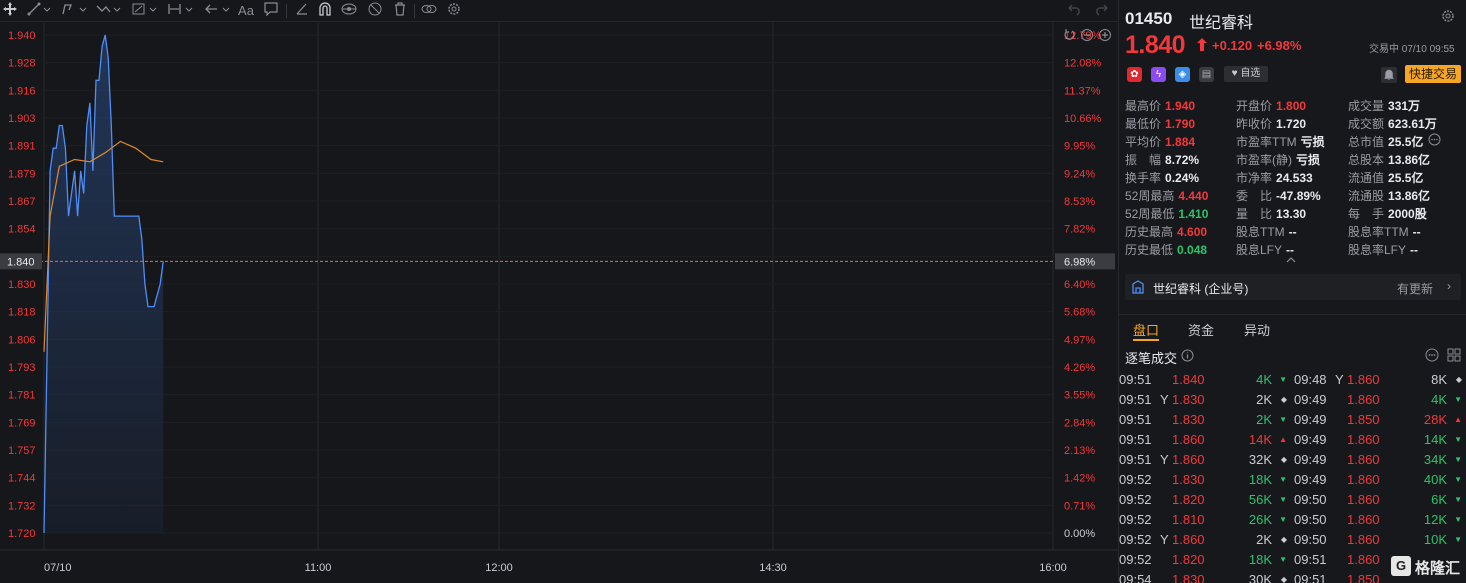  I want to click on y-tick-label: 1.818, so click(22, 313).